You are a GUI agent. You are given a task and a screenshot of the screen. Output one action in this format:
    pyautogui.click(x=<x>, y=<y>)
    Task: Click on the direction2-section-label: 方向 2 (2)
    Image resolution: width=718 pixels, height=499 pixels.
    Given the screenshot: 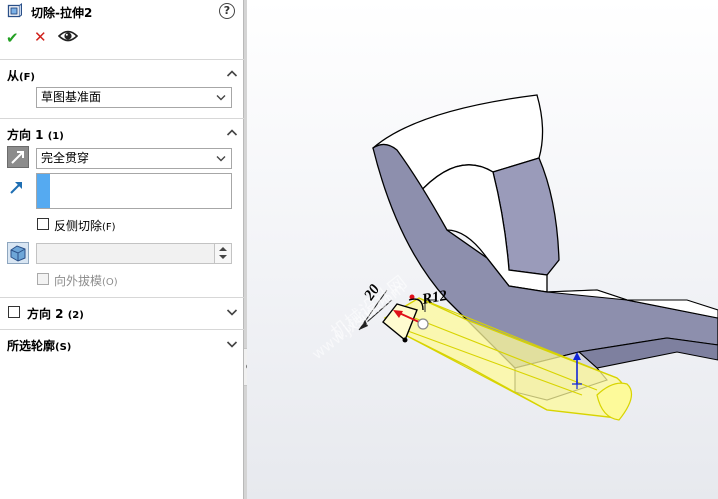 What is the action you would take?
    pyautogui.click(x=55, y=314)
    